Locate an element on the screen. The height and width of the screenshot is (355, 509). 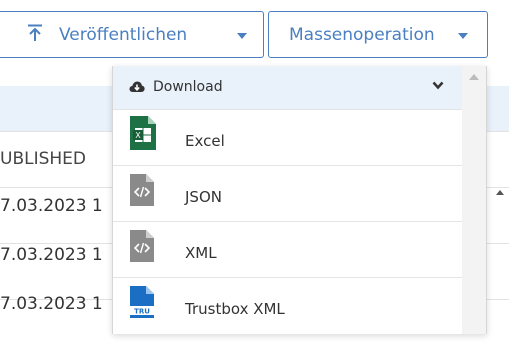
download-label: Download is located at coordinates (188, 87).